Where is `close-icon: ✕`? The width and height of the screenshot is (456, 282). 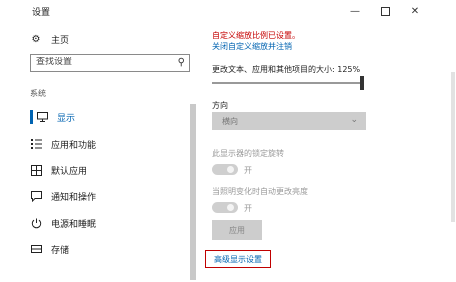
close-icon: ✕ is located at coordinates (415, 11).